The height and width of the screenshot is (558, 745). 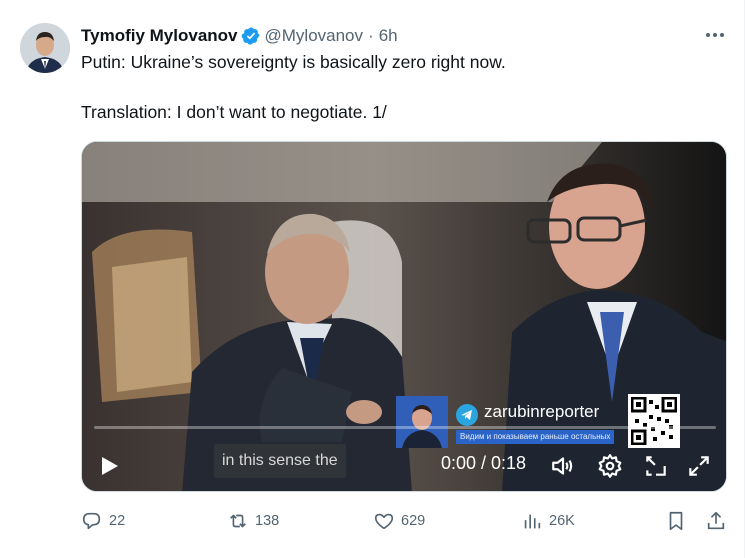 What do you see at coordinates (399, 521) in the screenshot?
I see `like-button: 629` at bounding box center [399, 521].